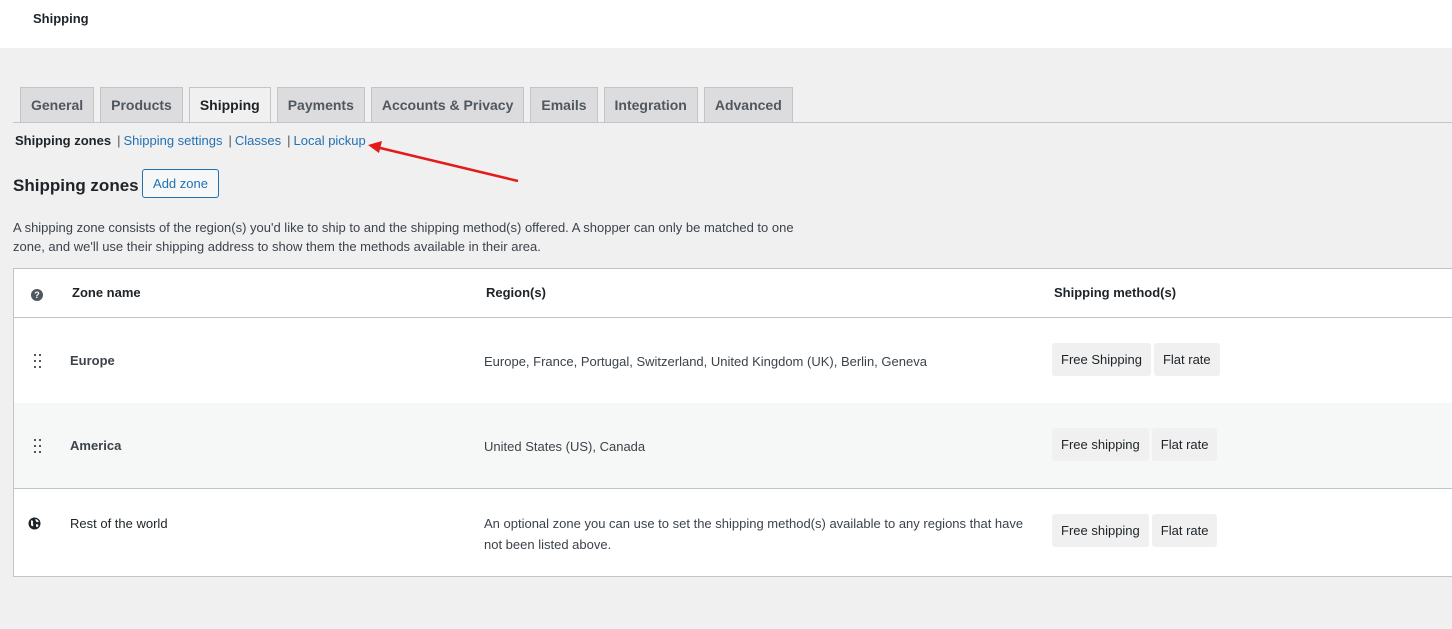 The image size is (1452, 629). What do you see at coordinates (106, 292) in the screenshot?
I see `zone-name-header: Zone name` at bounding box center [106, 292].